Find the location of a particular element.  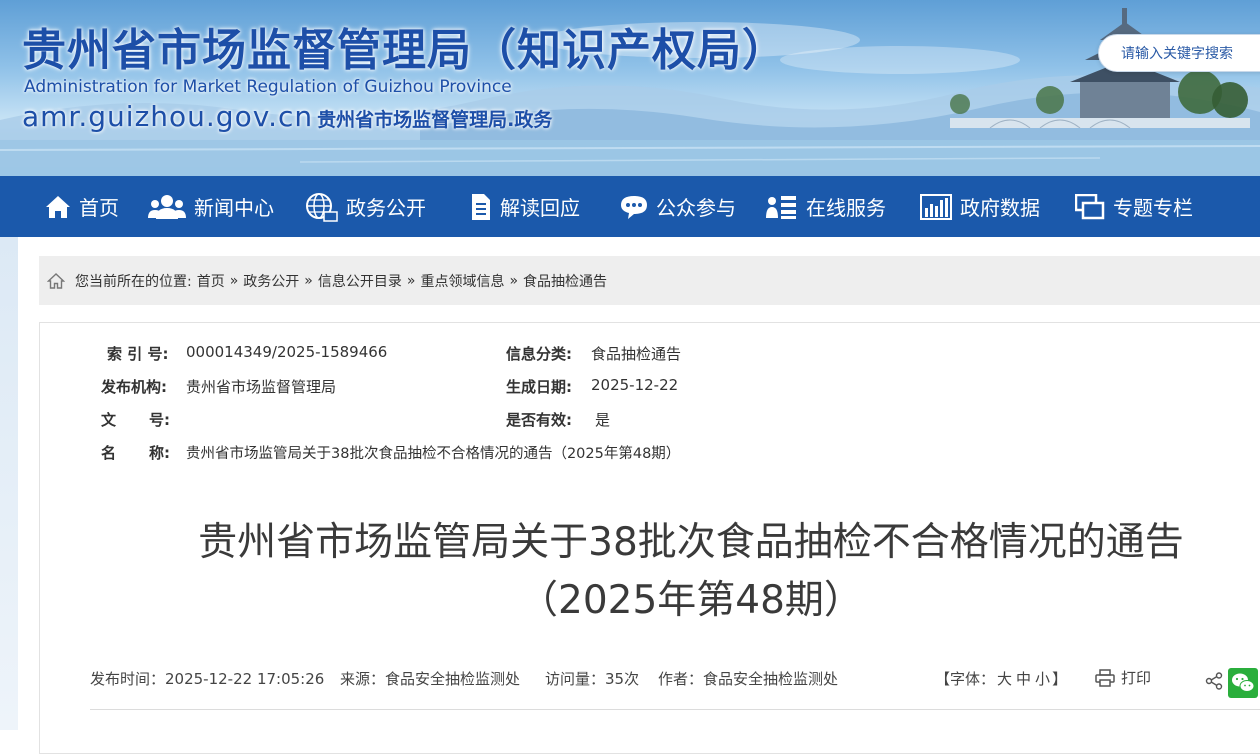

share-icon is located at coordinates (1214, 681).